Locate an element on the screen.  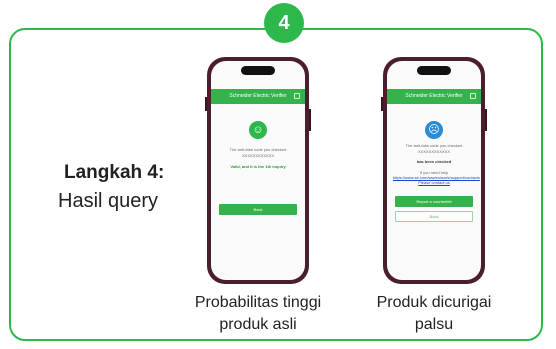
caption-line: Probabilitas tinggi is located at coordinates (258, 302).